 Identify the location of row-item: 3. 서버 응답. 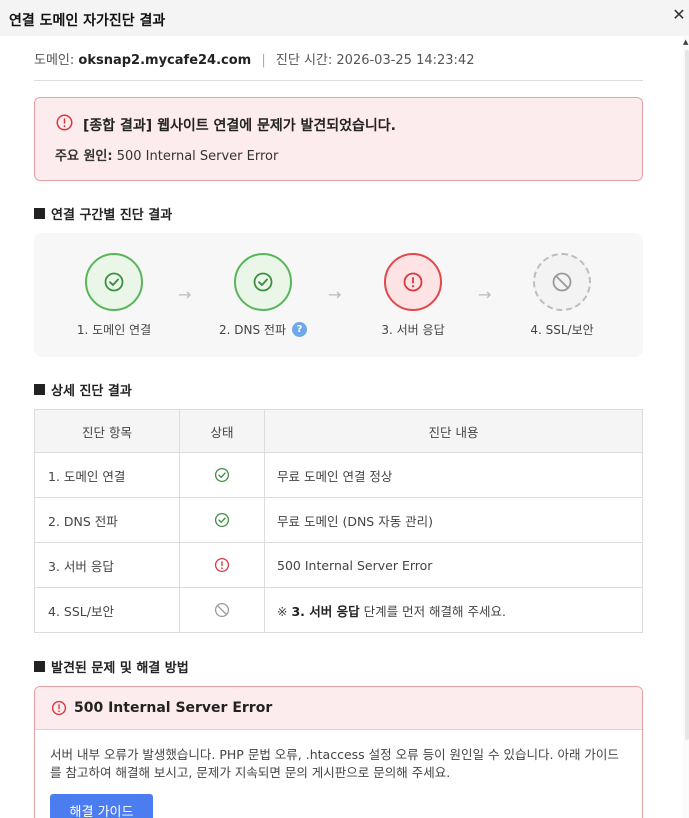
(107, 565).